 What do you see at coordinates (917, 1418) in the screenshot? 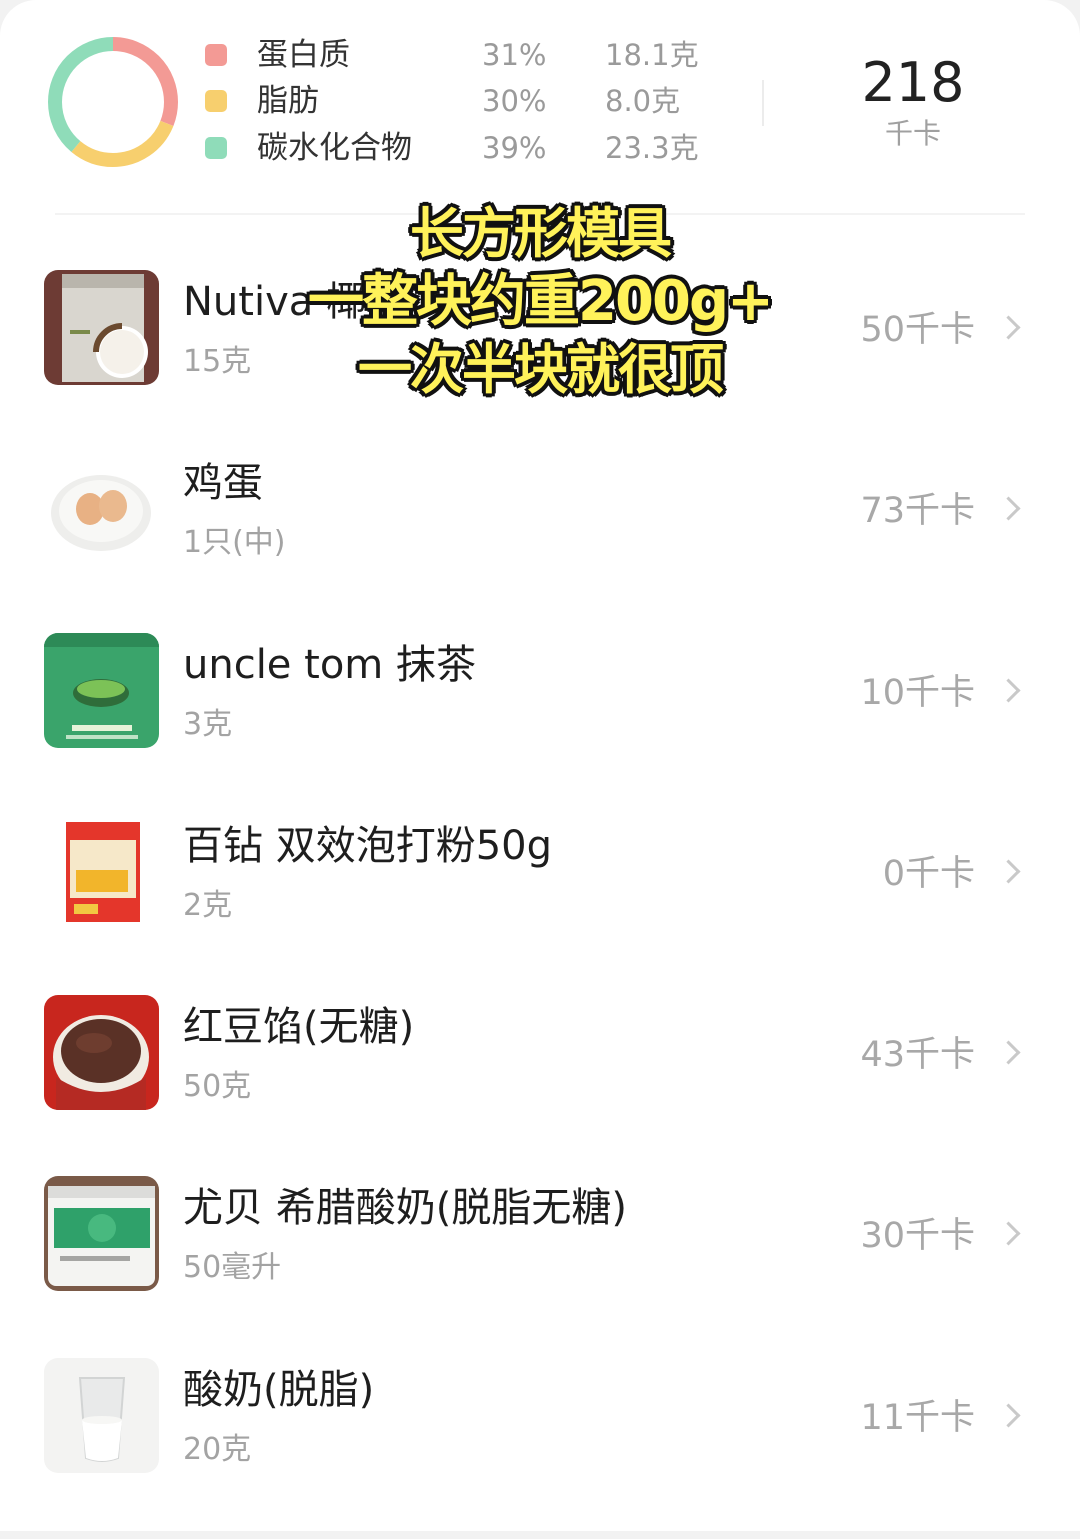
I see `food-calories: 11千卡` at bounding box center [917, 1418].